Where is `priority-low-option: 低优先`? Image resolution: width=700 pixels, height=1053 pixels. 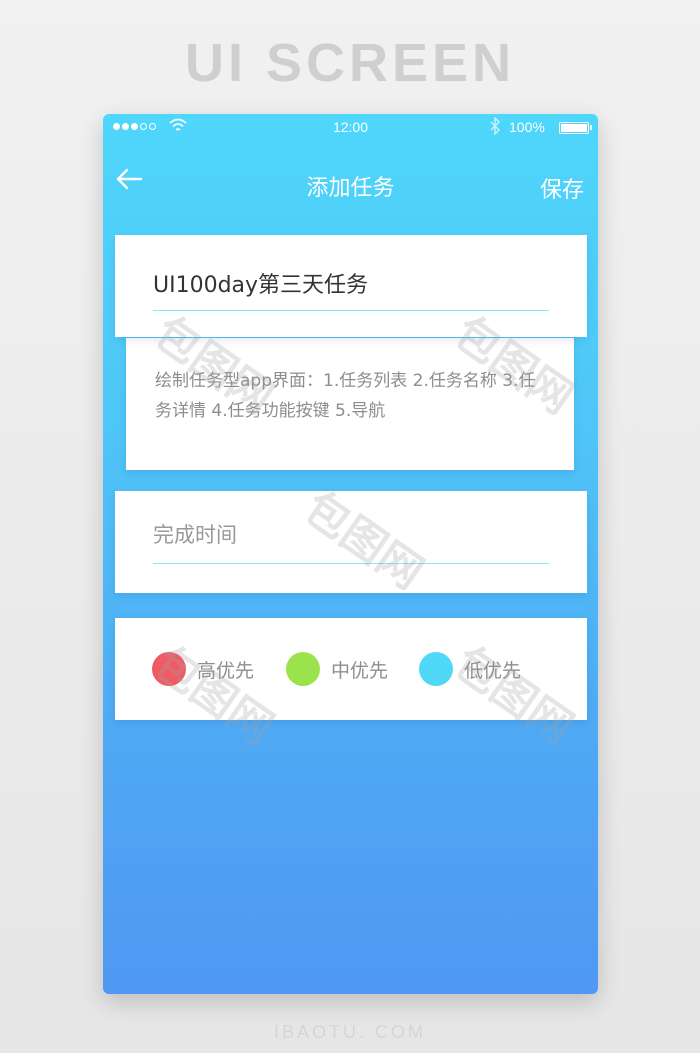
priority-low-option: 低优先 is located at coordinates (470, 669).